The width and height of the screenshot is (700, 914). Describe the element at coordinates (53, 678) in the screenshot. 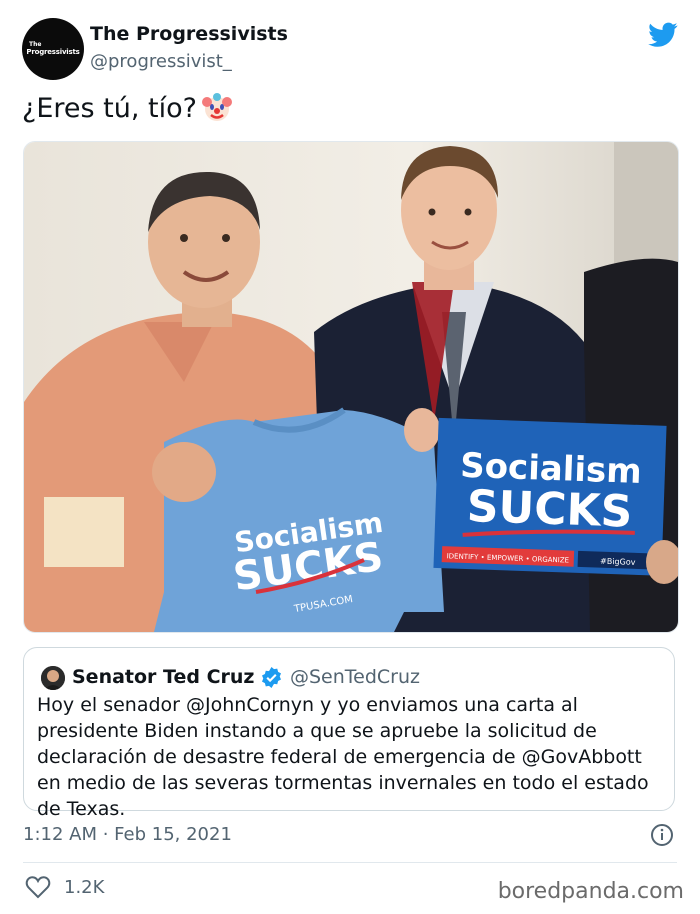

I see `quoted-author-avatar` at that location.